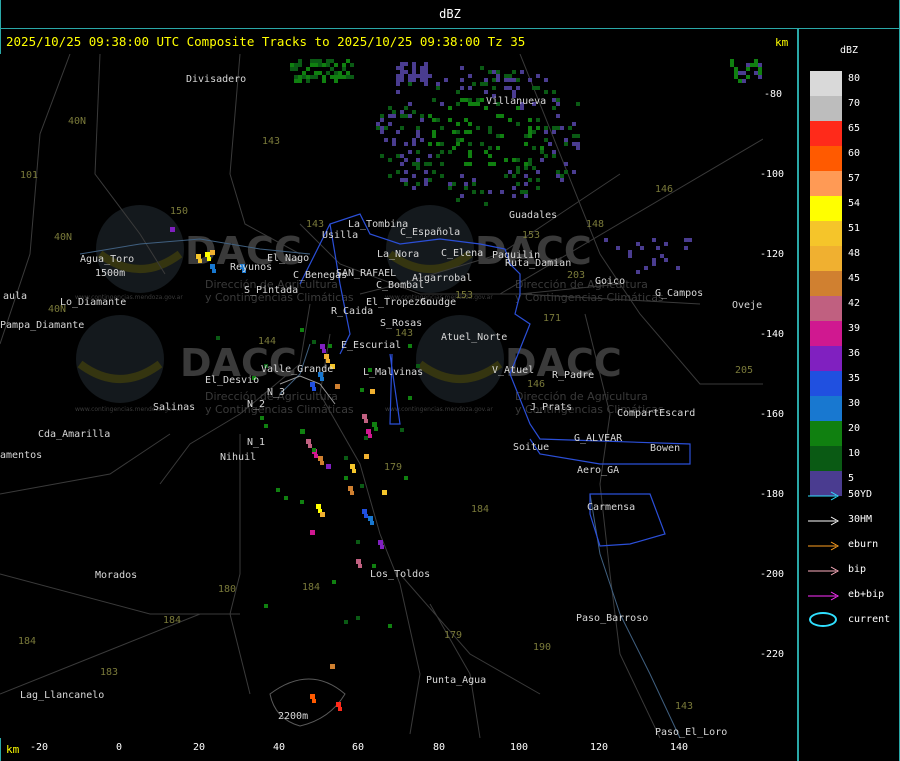 This screenshot has width=900, height=761. Describe the element at coordinates (598, 438) in the screenshot. I see `place-label: G_ALVEAR` at that location.